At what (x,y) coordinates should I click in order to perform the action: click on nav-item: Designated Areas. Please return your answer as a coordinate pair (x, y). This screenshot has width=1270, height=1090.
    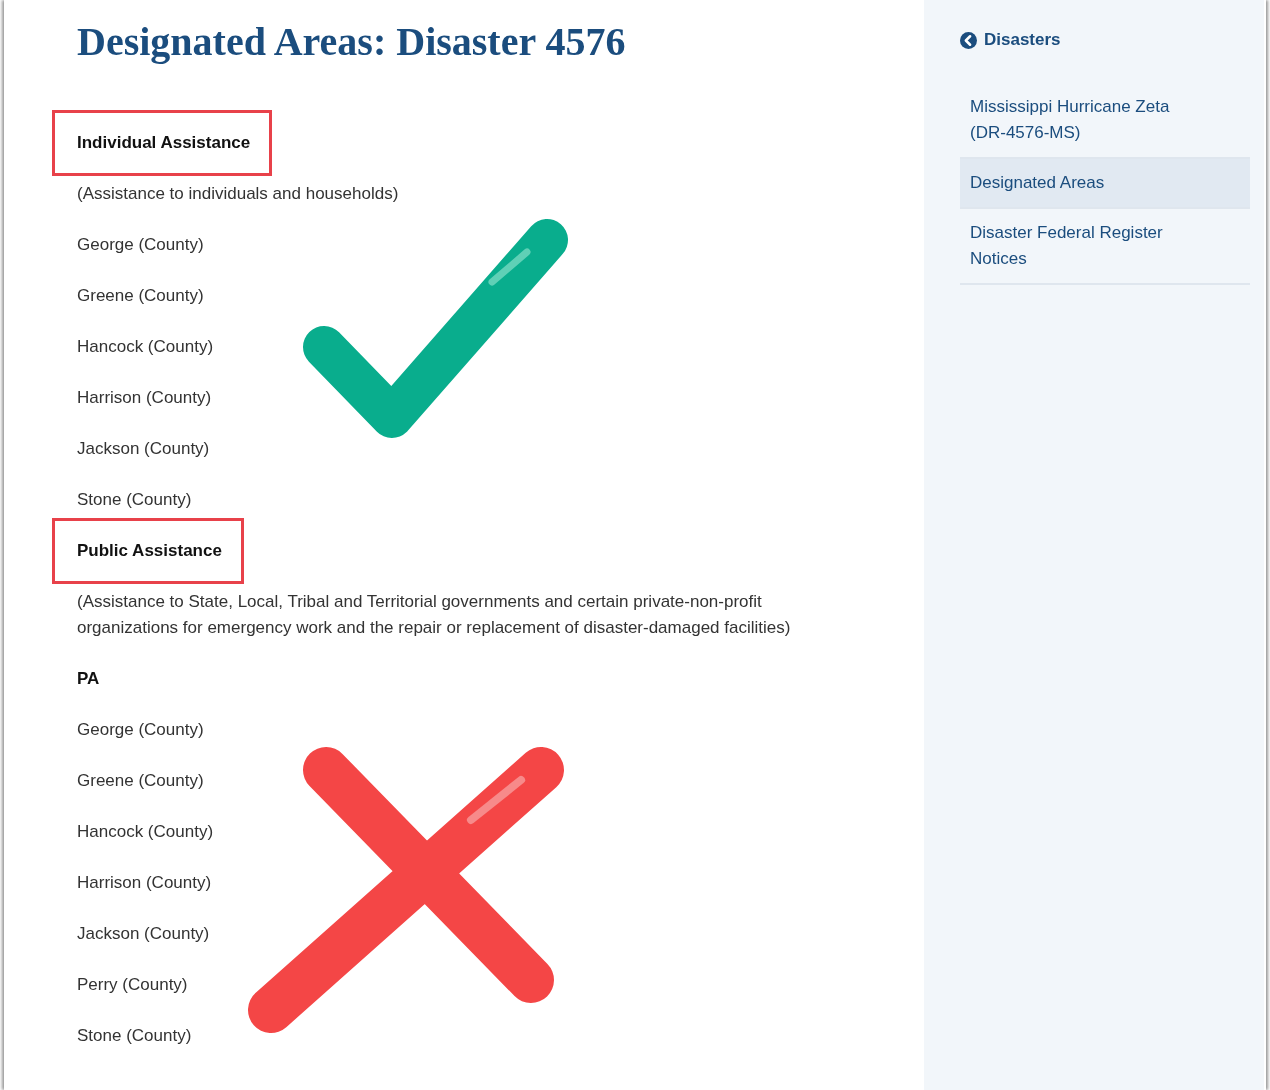
    Looking at the image, I should click on (1105, 183).